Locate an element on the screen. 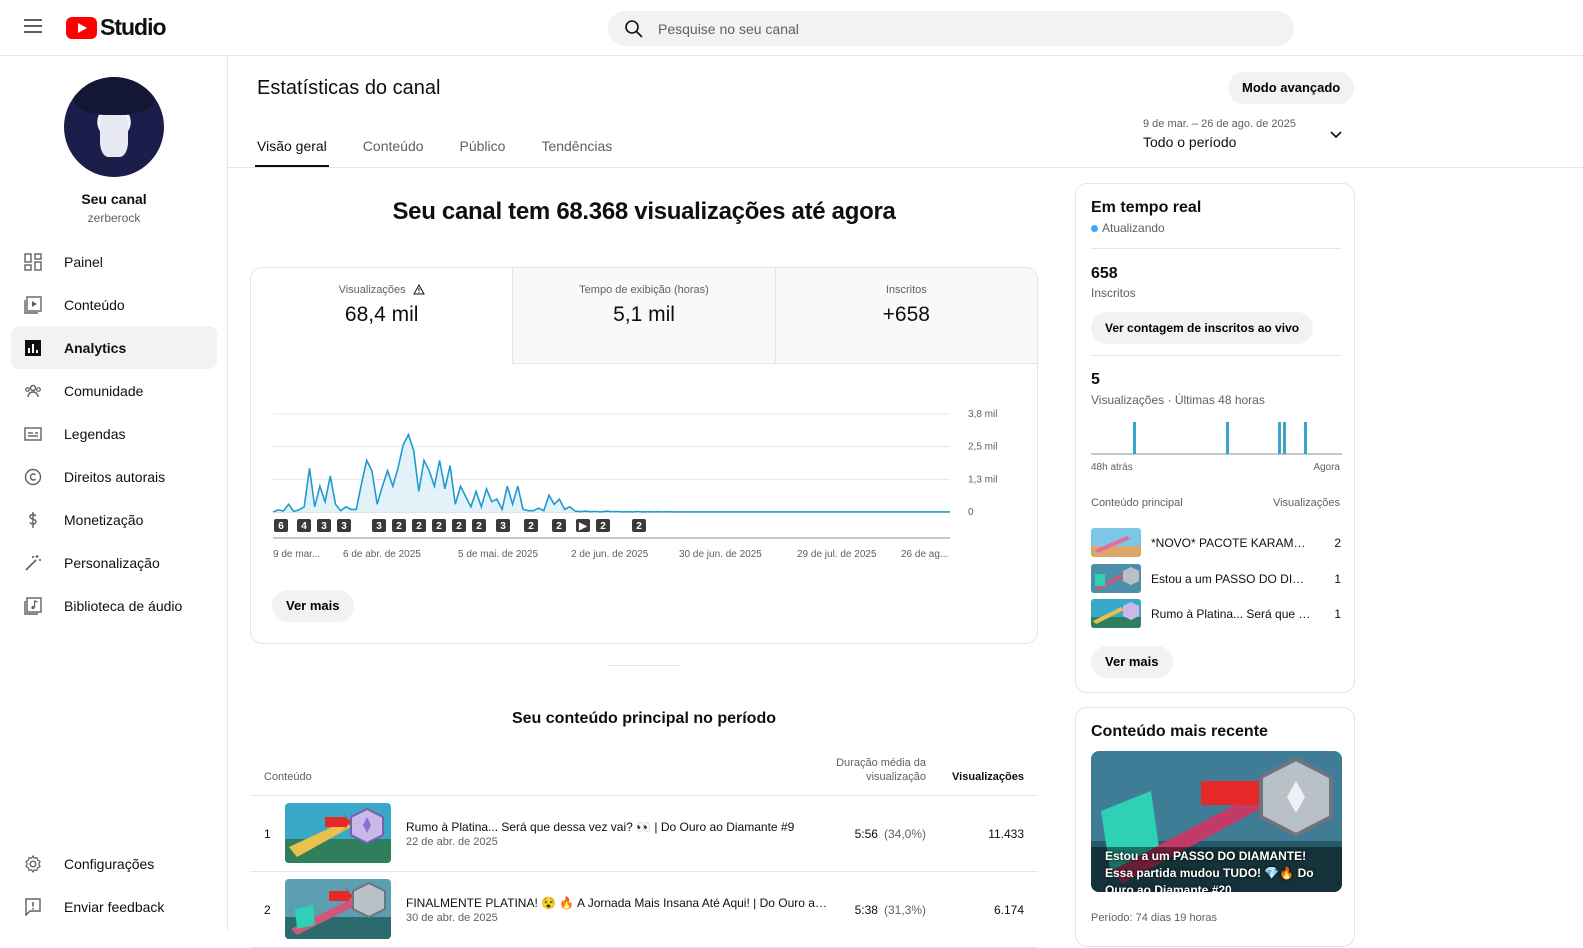 The image size is (1583, 948). sidebar-item-label: Analytics is located at coordinates (95, 347).